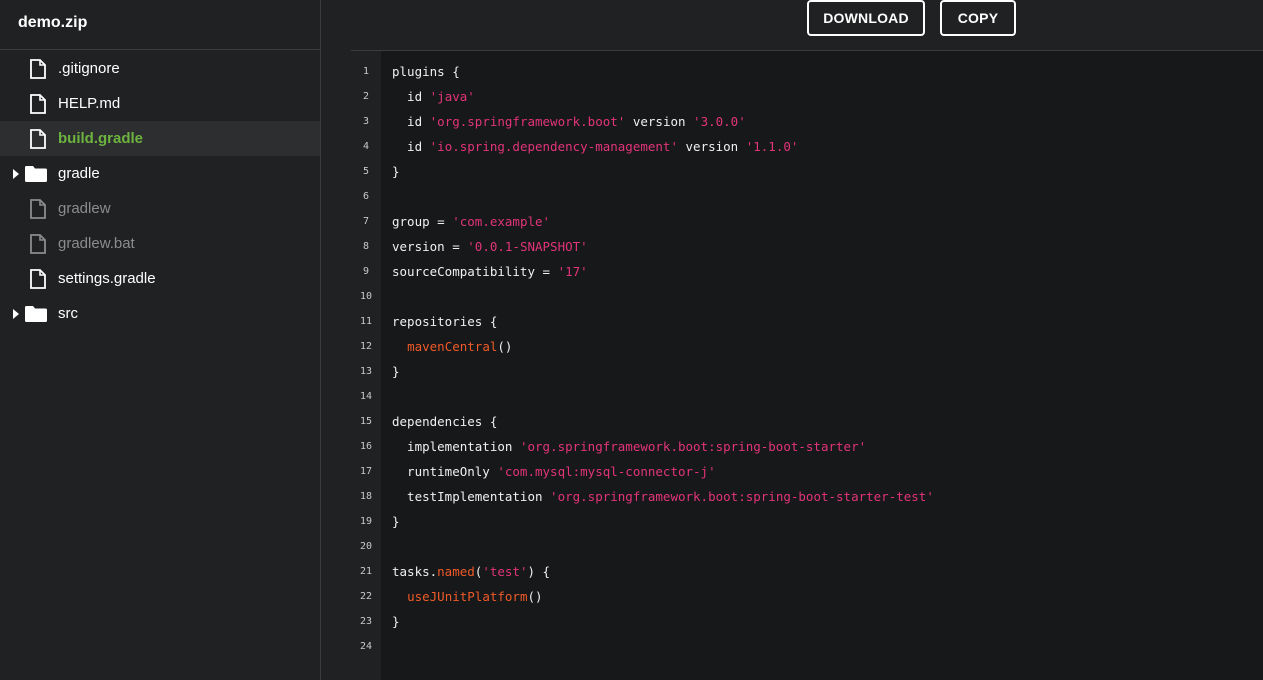 Image resolution: width=1263 pixels, height=680 pixels. Describe the element at coordinates (366, 521) in the screenshot. I see `line-number: 19` at that location.